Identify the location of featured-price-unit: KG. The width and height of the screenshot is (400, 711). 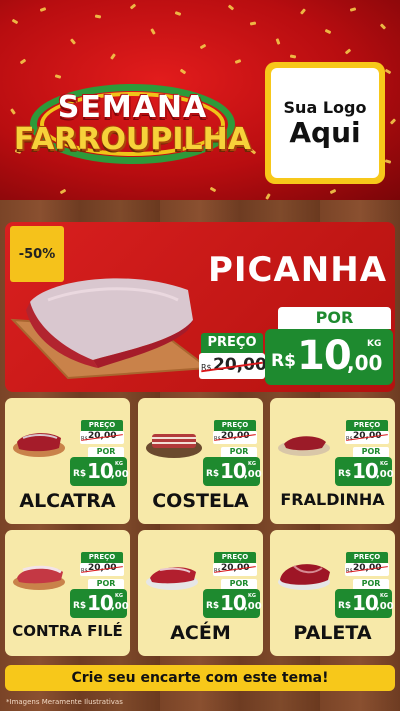
(374, 344).